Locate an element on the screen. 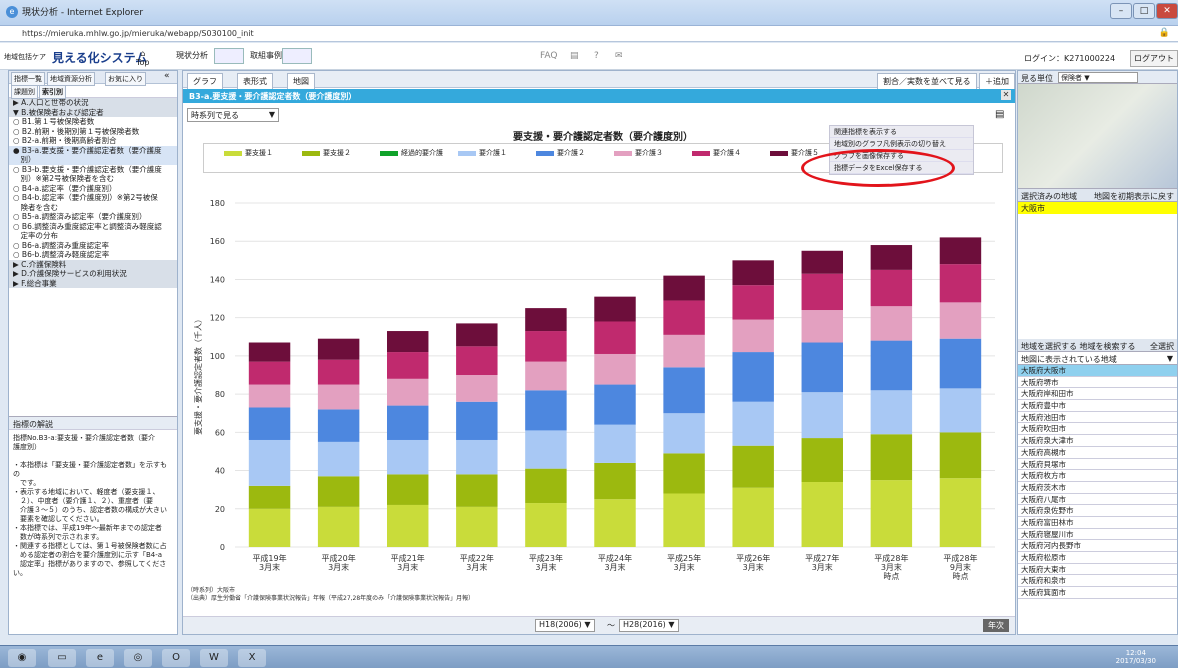 This screenshot has height=668, width=1178. chevron-down-icon: ▼ is located at coordinates (1169, 358).